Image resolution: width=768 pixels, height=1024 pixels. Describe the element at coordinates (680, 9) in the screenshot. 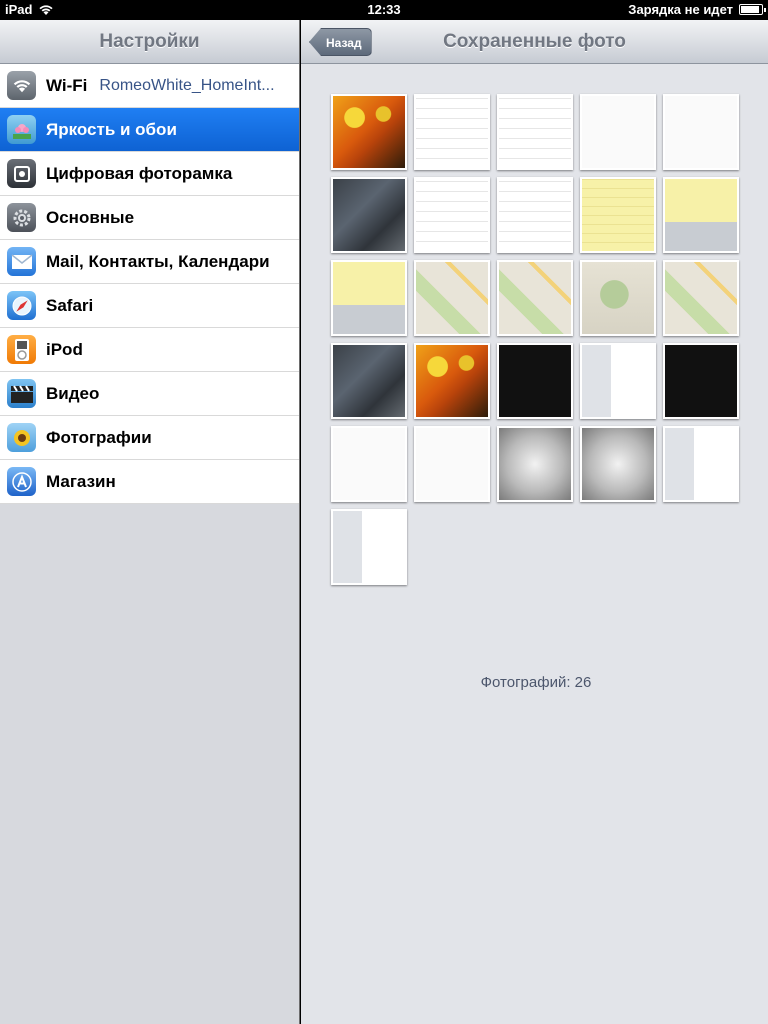

I see `battery-status-text: Зарядка не идет` at that location.